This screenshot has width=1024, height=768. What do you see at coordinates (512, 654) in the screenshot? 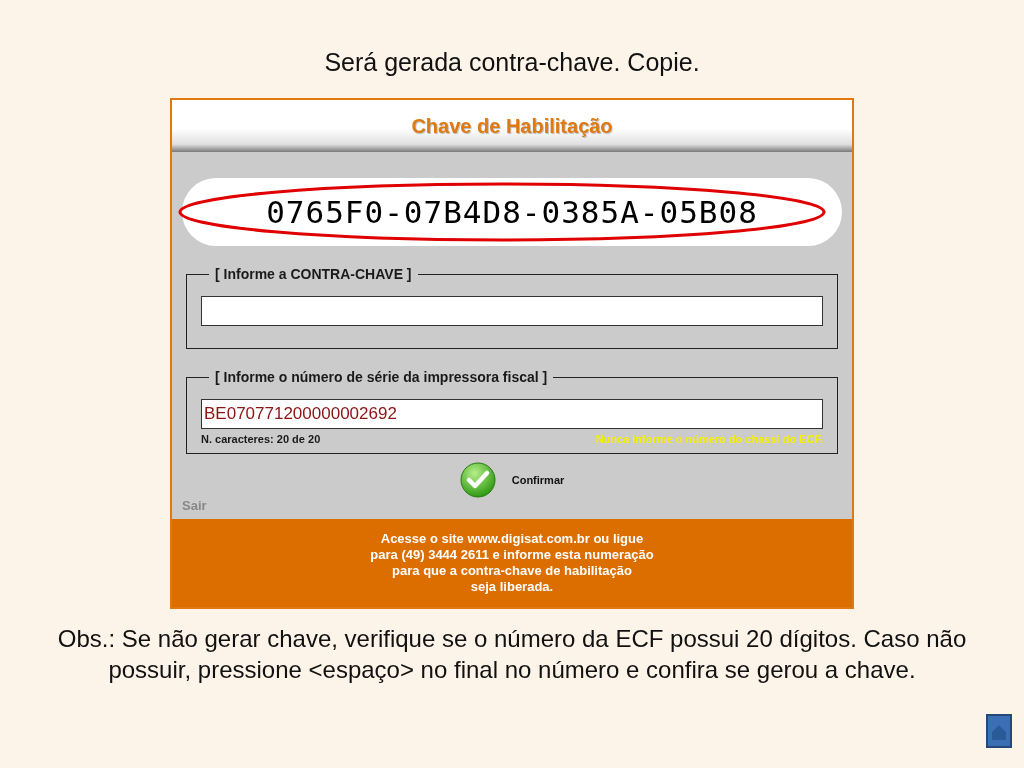
I see `slide-note: Obs.: Se não gerar chave, verifique se o número da ECF possui 20 dígitos. Caso não possuir, pressione <espaço> no final no número e confira se gerou a chave.` at bounding box center [512, 654].